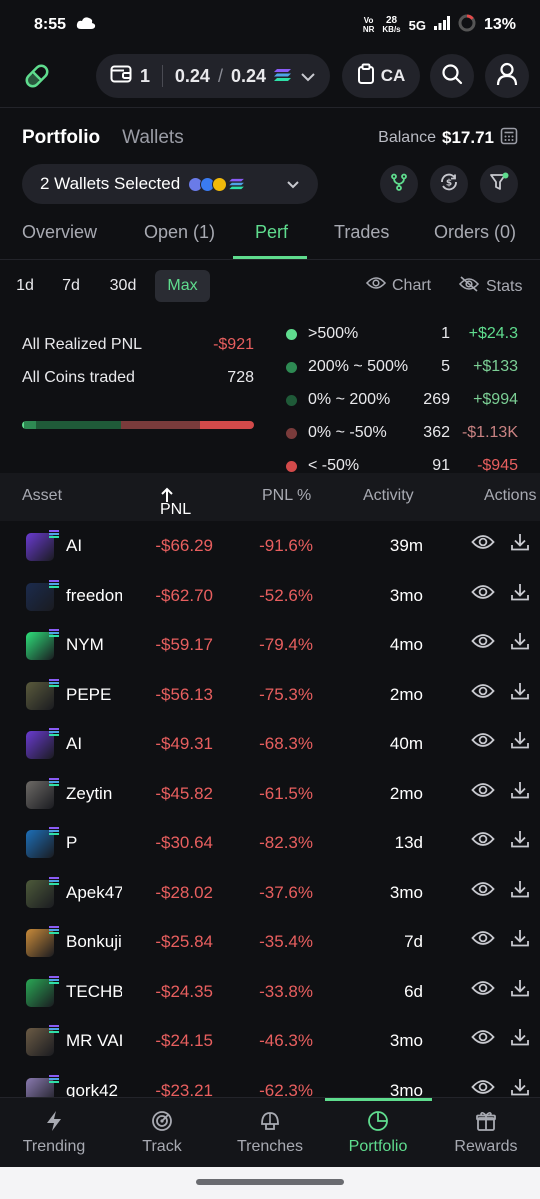 Image resolution: width=540 pixels, height=1199 pixels. I want to click on token-pnl: -$24.15, so click(184, 1040).